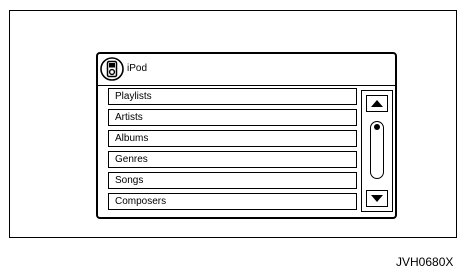  I want to click on scroll-track, so click(377, 150).